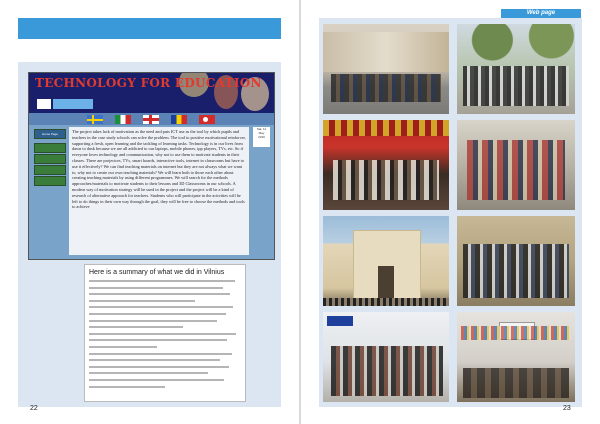 The width and height of the screenshot is (600, 424). Describe the element at coordinates (123, 119) in the screenshot. I see `italy-flag-icon` at that location.